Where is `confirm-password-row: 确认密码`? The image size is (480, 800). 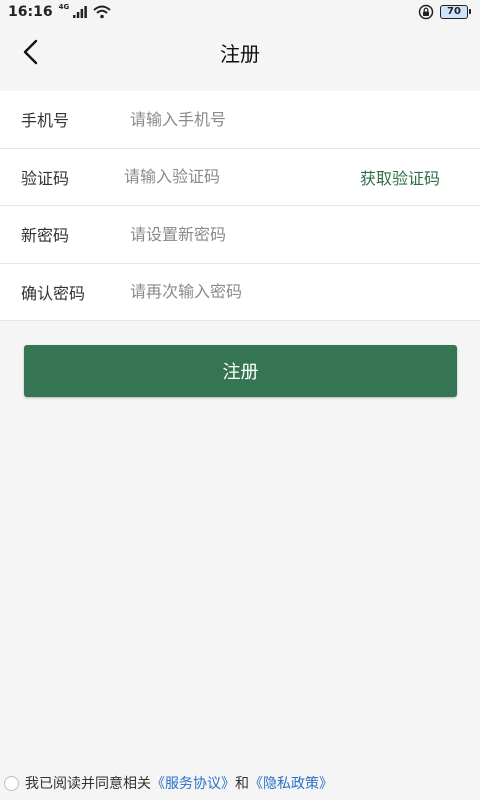
confirm-password-row: 确认密码 is located at coordinates (240, 292).